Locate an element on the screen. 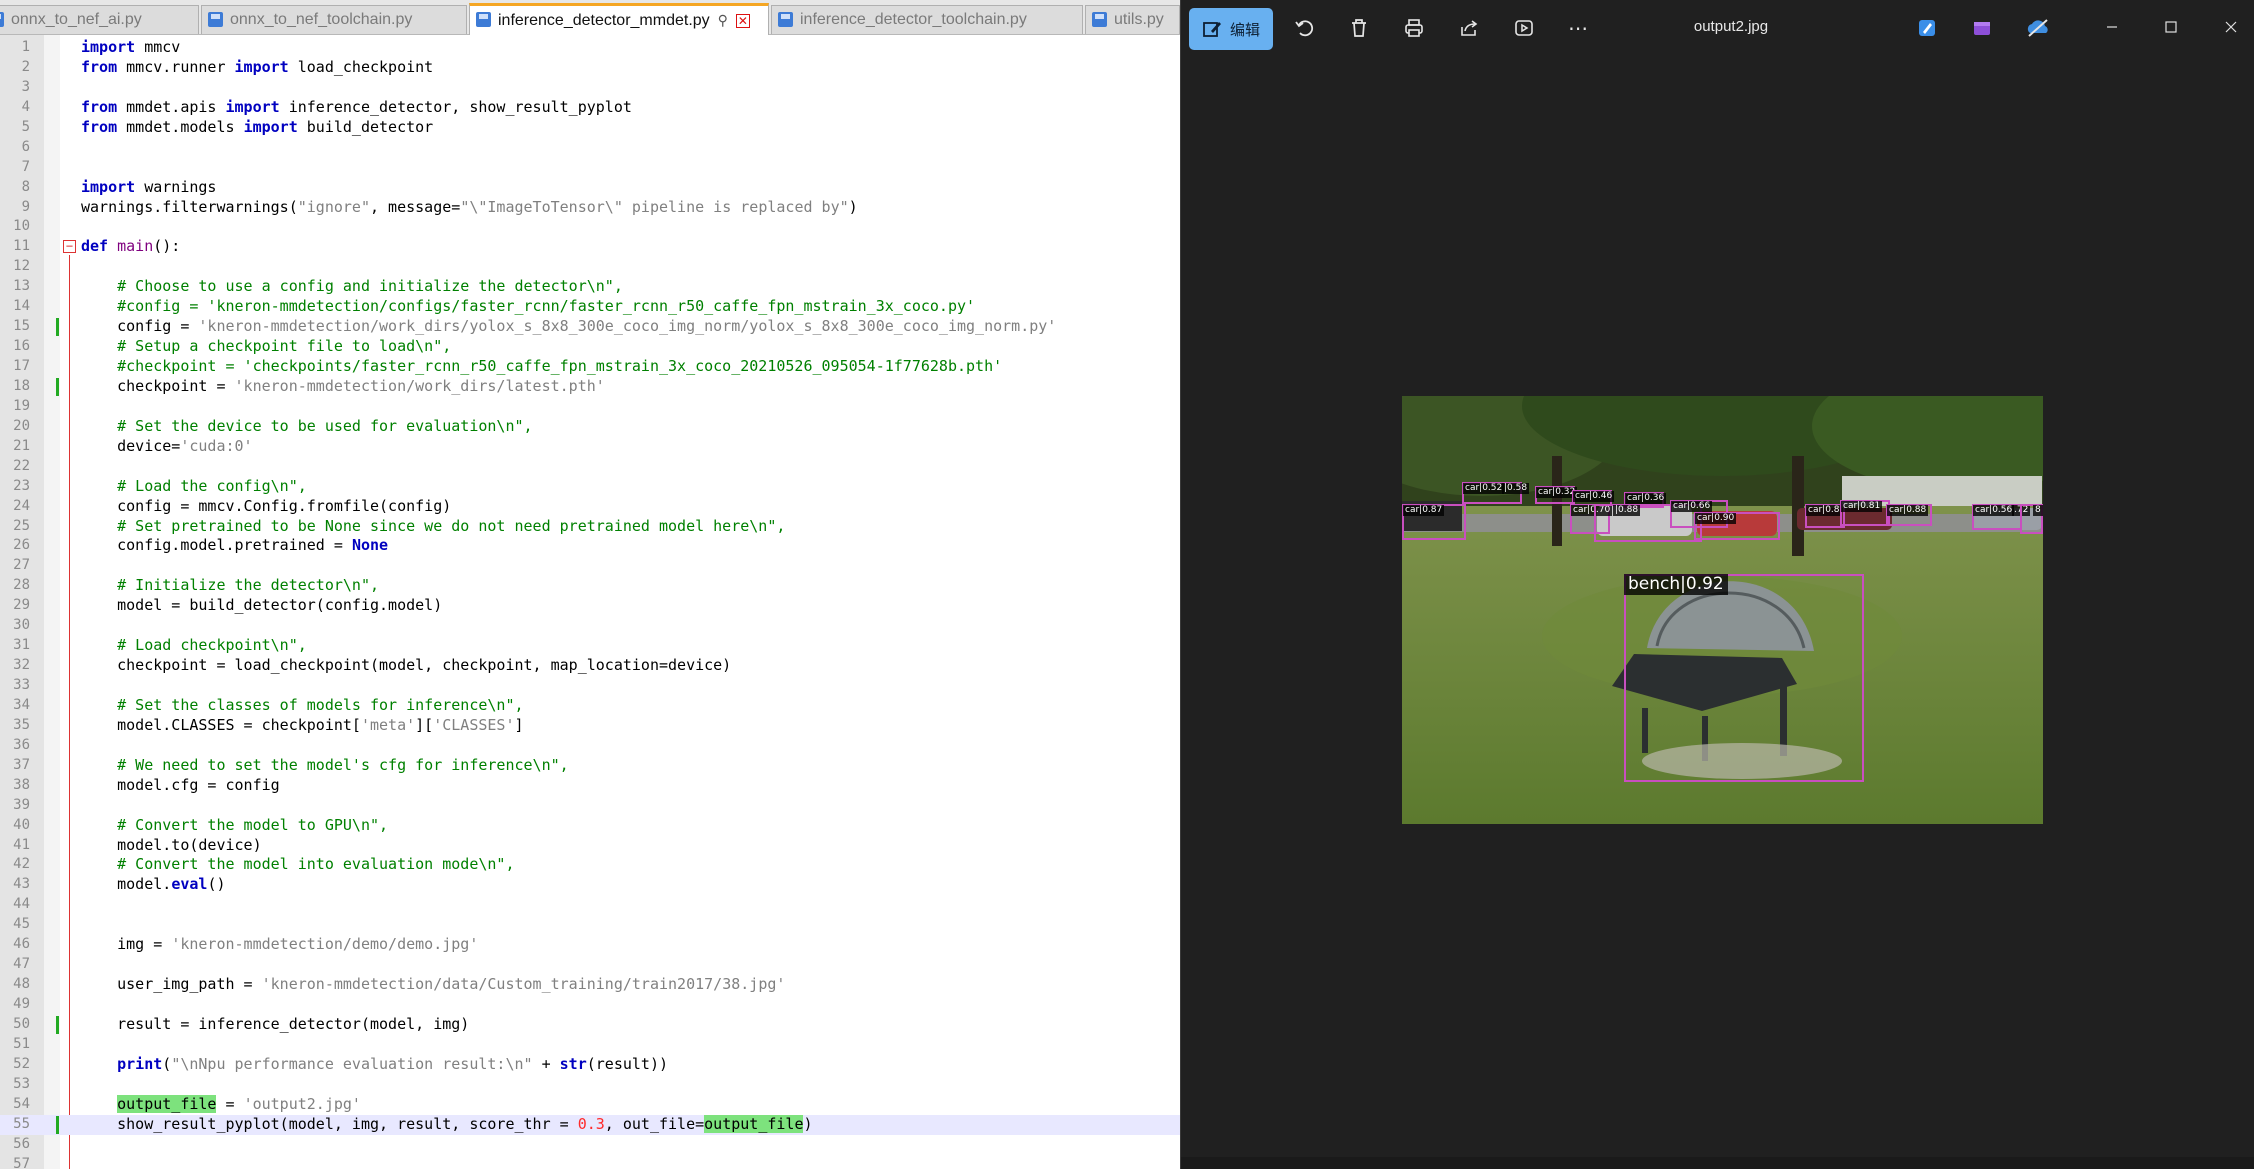 The width and height of the screenshot is (2254, 1169). filmstrip-bar is located at coordinates (1717, 1163).